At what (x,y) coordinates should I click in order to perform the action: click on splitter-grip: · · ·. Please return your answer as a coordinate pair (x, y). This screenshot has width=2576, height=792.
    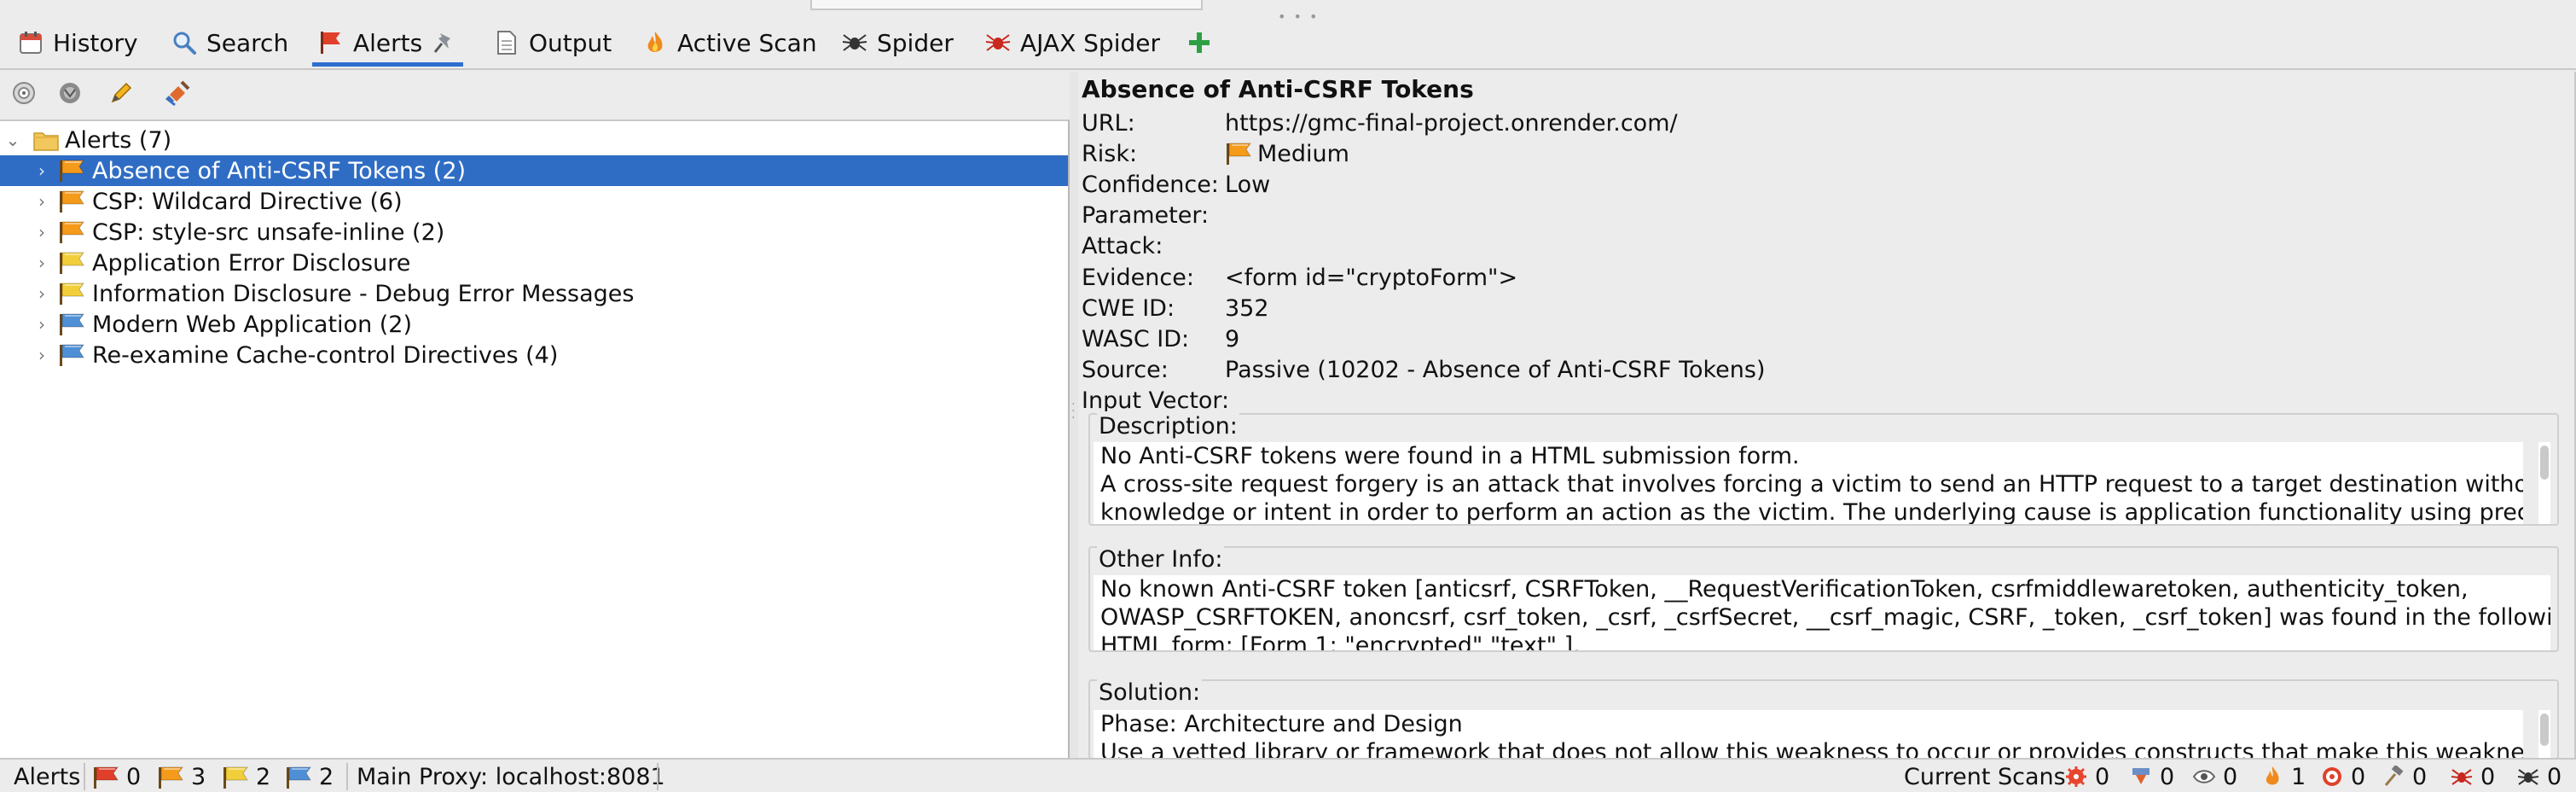
    Looking at the image, I should click on (1073, 411).